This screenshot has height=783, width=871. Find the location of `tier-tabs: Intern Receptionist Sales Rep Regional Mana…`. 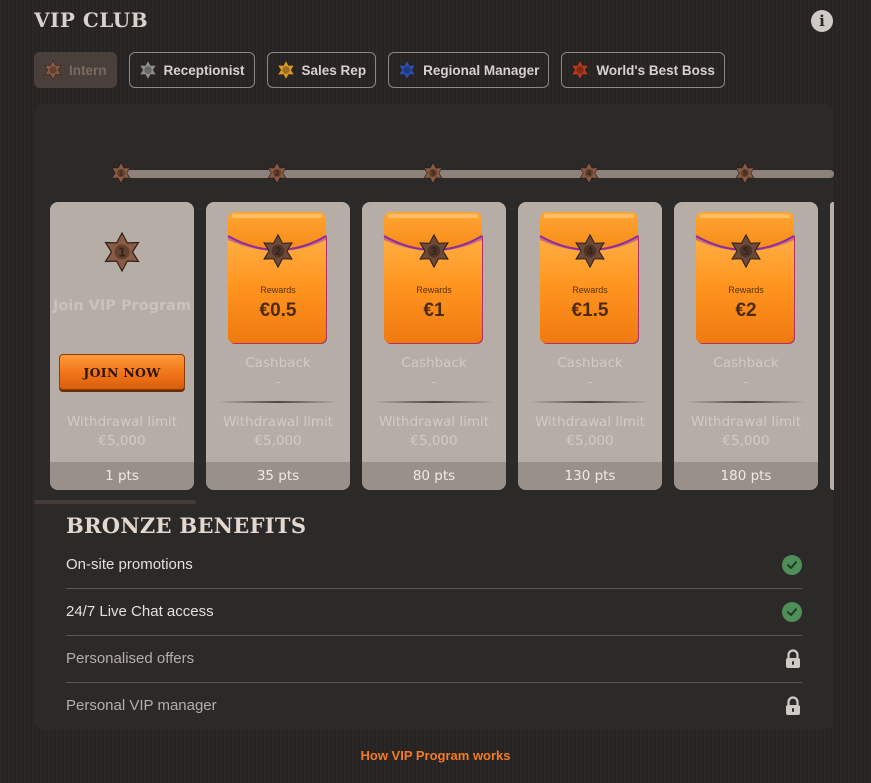

tier-tabs: Intern Receptionist Sales Rep Regional Mana… is located at coordinates (379, 70).